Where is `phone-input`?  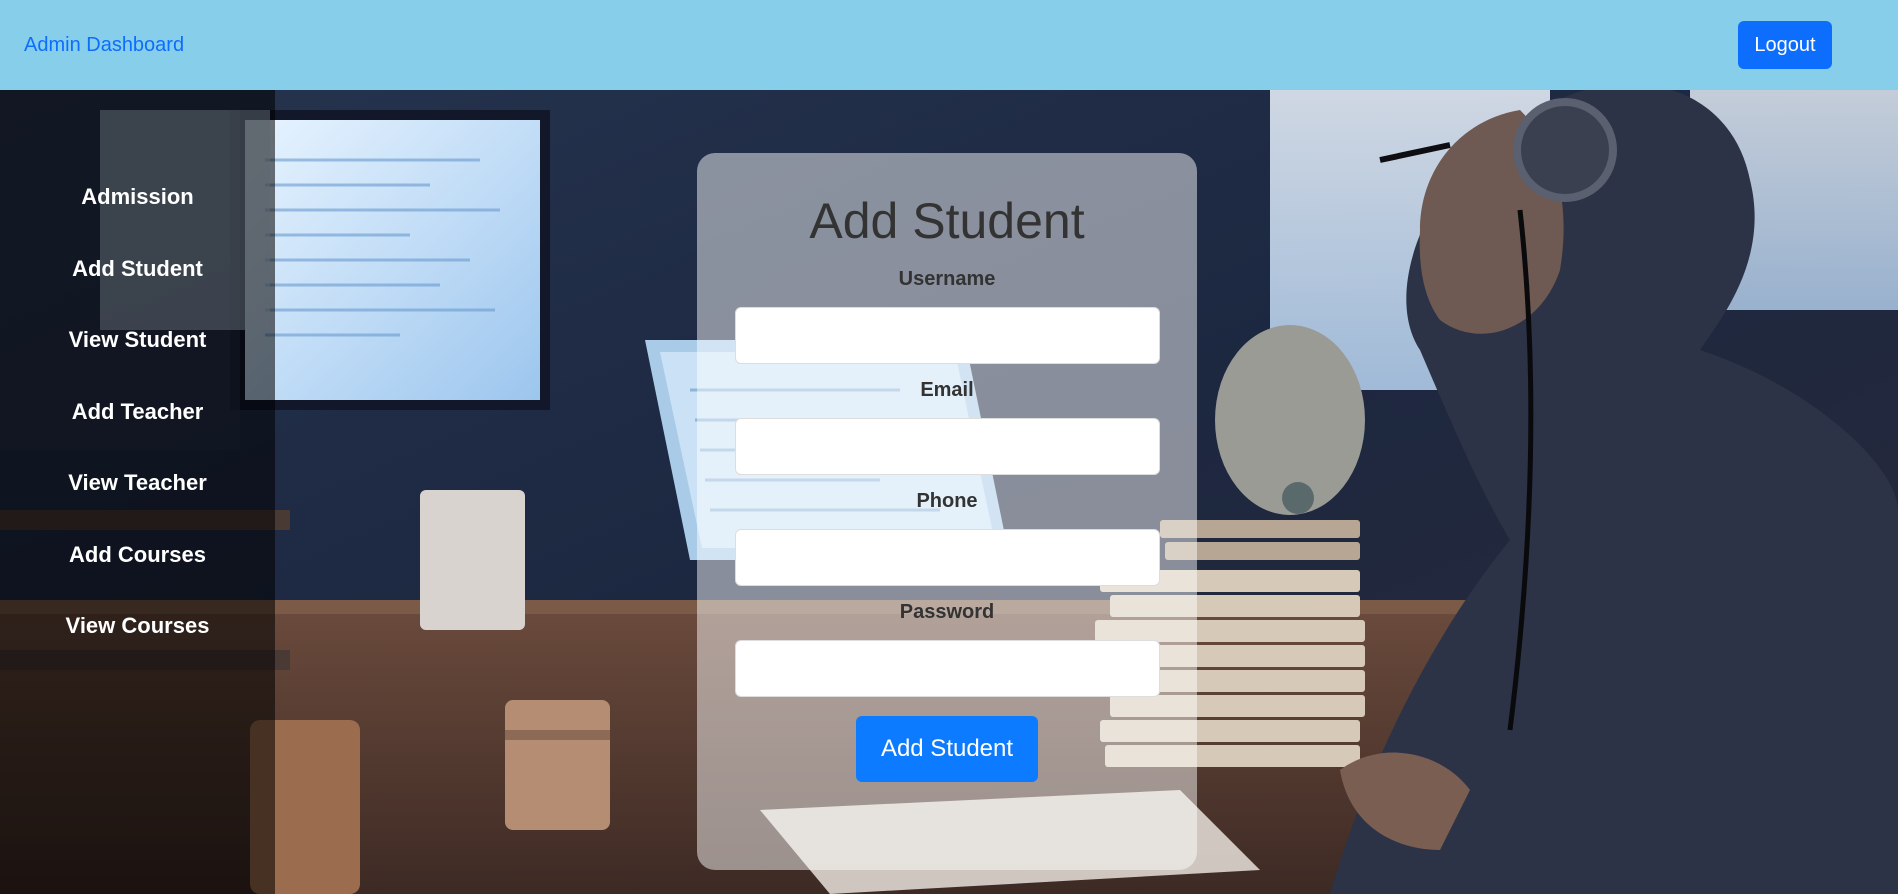 phone-input is located at coordinates (947, 557).